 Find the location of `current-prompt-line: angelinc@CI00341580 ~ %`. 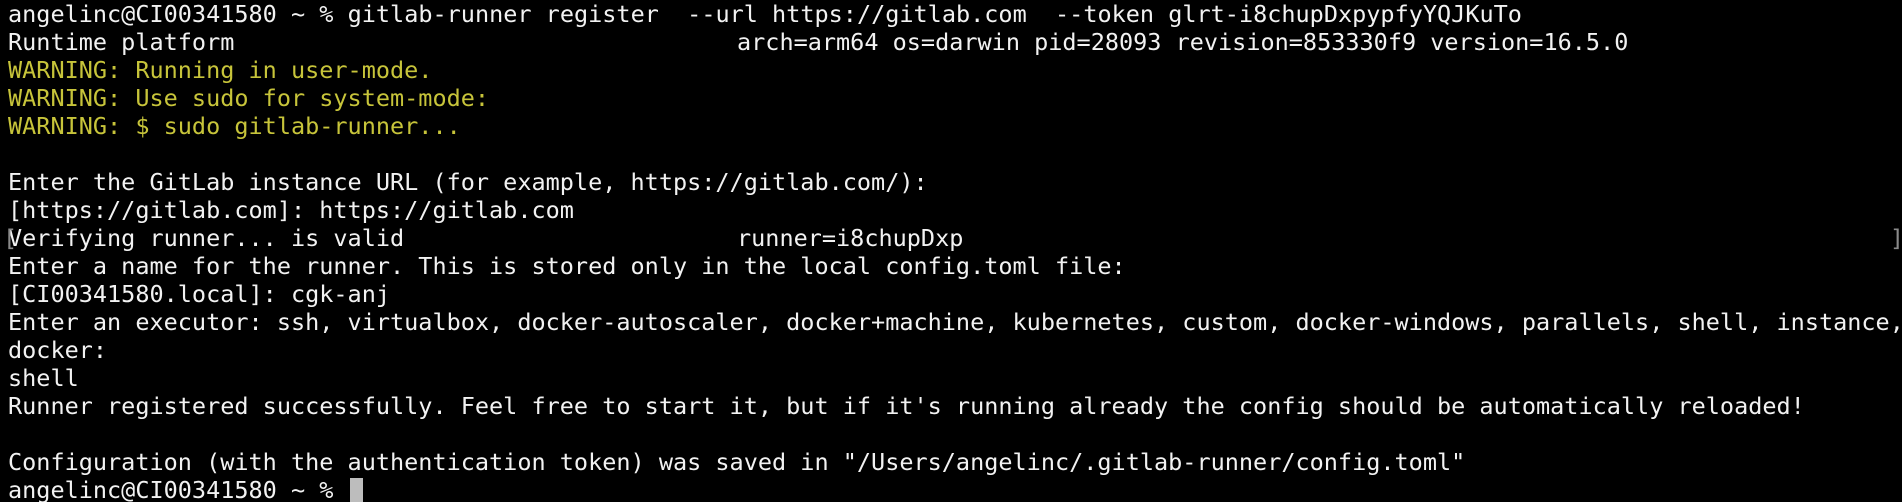

current-prompt-line: angelinc@CI00341580 ~ % is located at coordinates (955, 489).